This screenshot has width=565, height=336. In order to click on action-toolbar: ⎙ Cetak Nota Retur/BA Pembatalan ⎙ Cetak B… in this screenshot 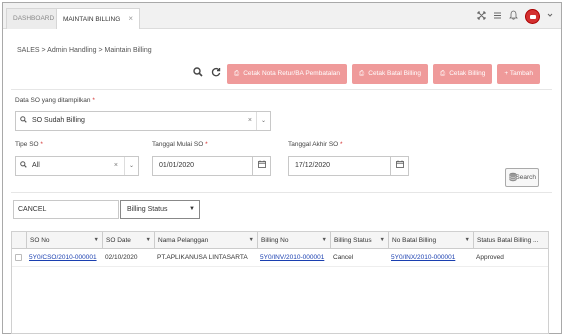, I will do `click(383, 74)`.